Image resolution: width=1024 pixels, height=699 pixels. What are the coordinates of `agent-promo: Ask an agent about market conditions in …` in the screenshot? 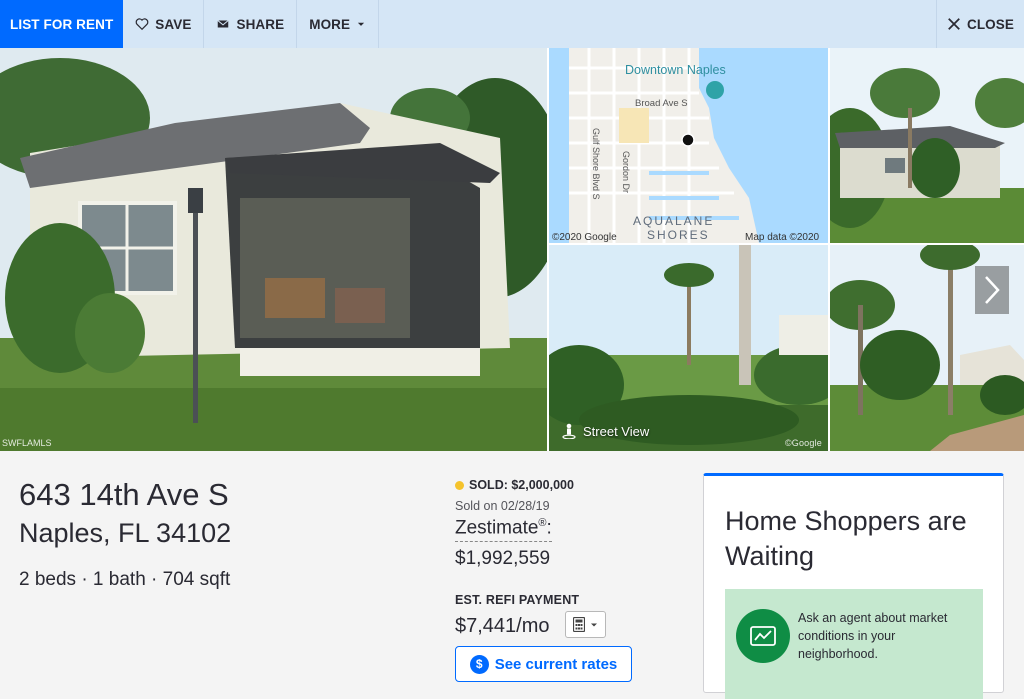 It's located at (854, 644).